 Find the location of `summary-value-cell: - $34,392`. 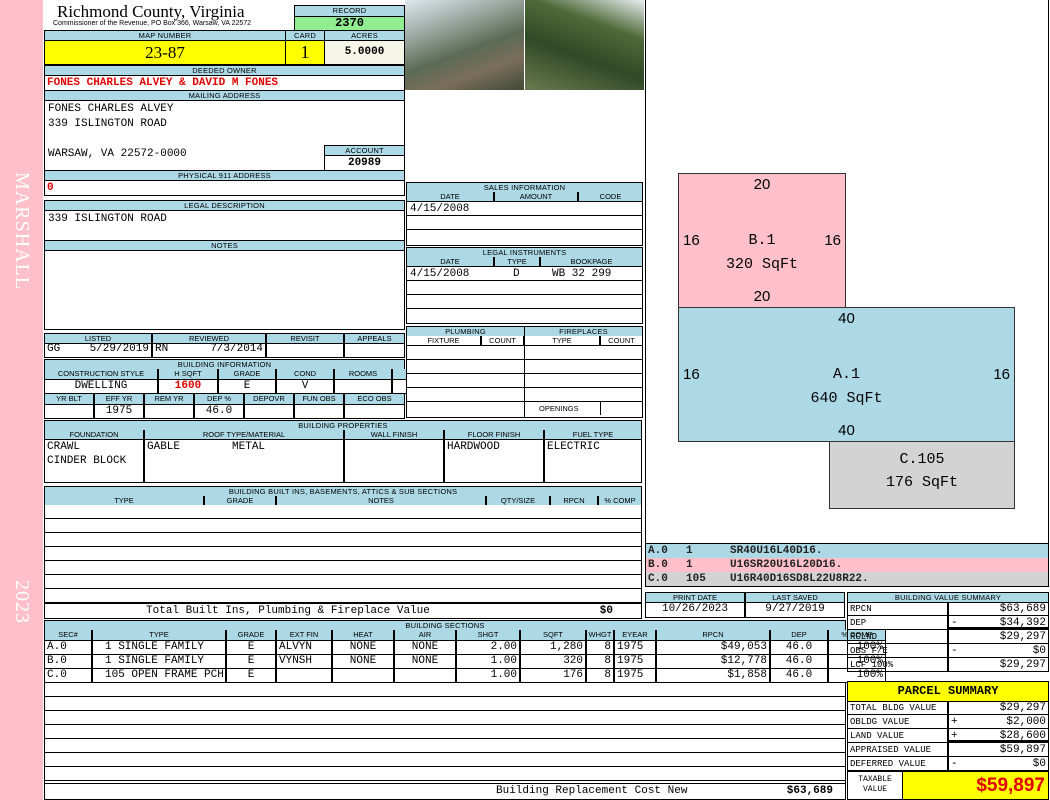

summary-value-cell: - $34,392 is located at coordinates (998, 623).